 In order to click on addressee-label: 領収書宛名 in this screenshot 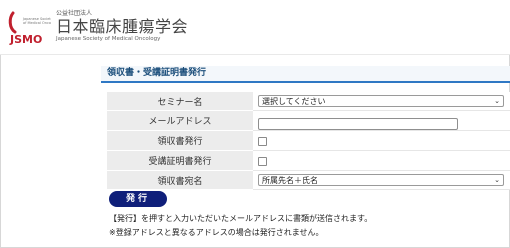, I will do `click(180, 180)`.